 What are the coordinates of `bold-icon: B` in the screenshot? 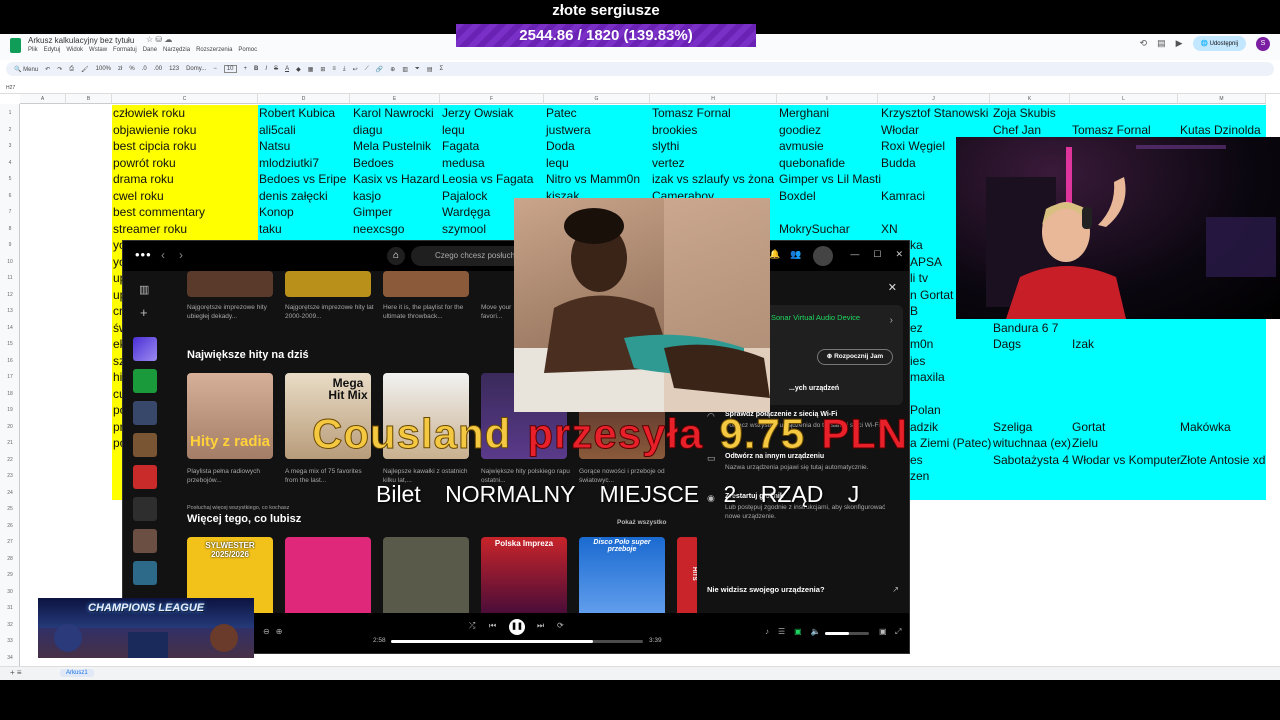 It's located at (256, 69).